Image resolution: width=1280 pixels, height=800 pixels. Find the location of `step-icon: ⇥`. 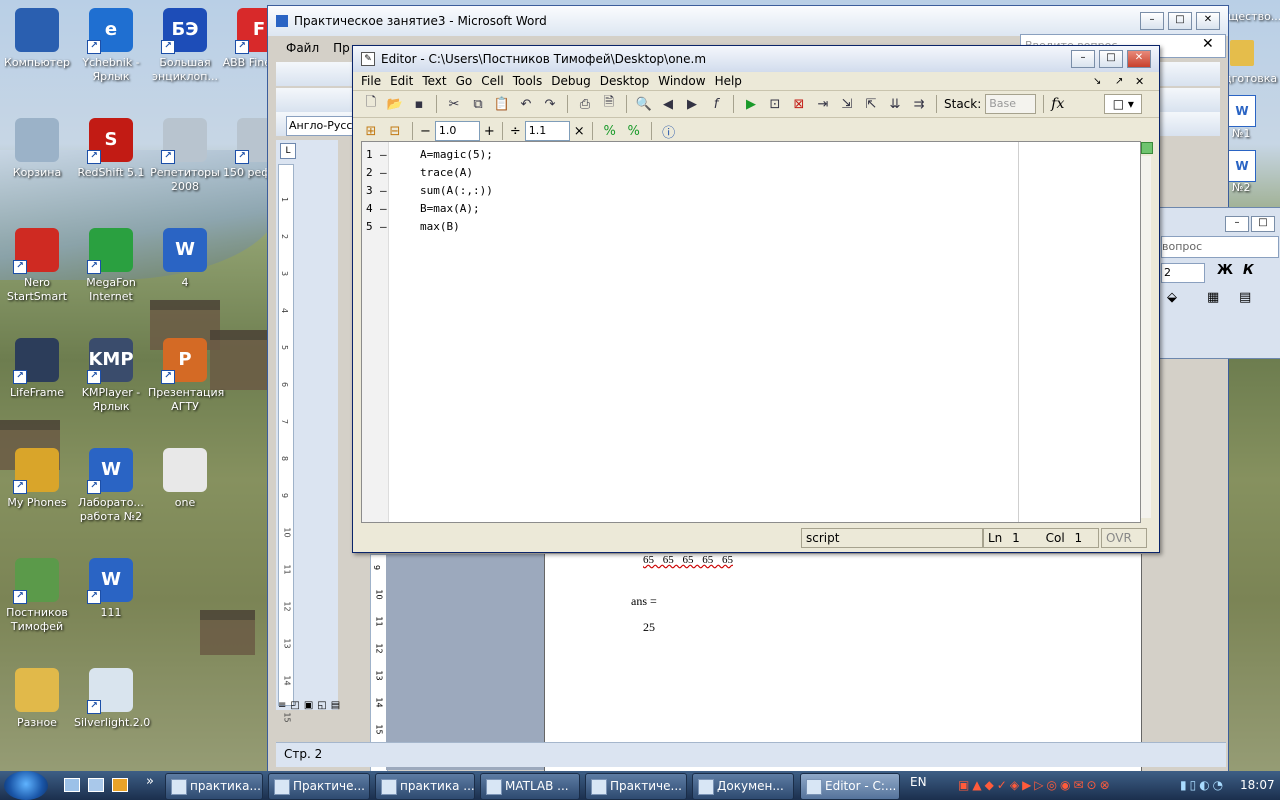

step-icon: ⇥ is located at coordinates (823, 104).